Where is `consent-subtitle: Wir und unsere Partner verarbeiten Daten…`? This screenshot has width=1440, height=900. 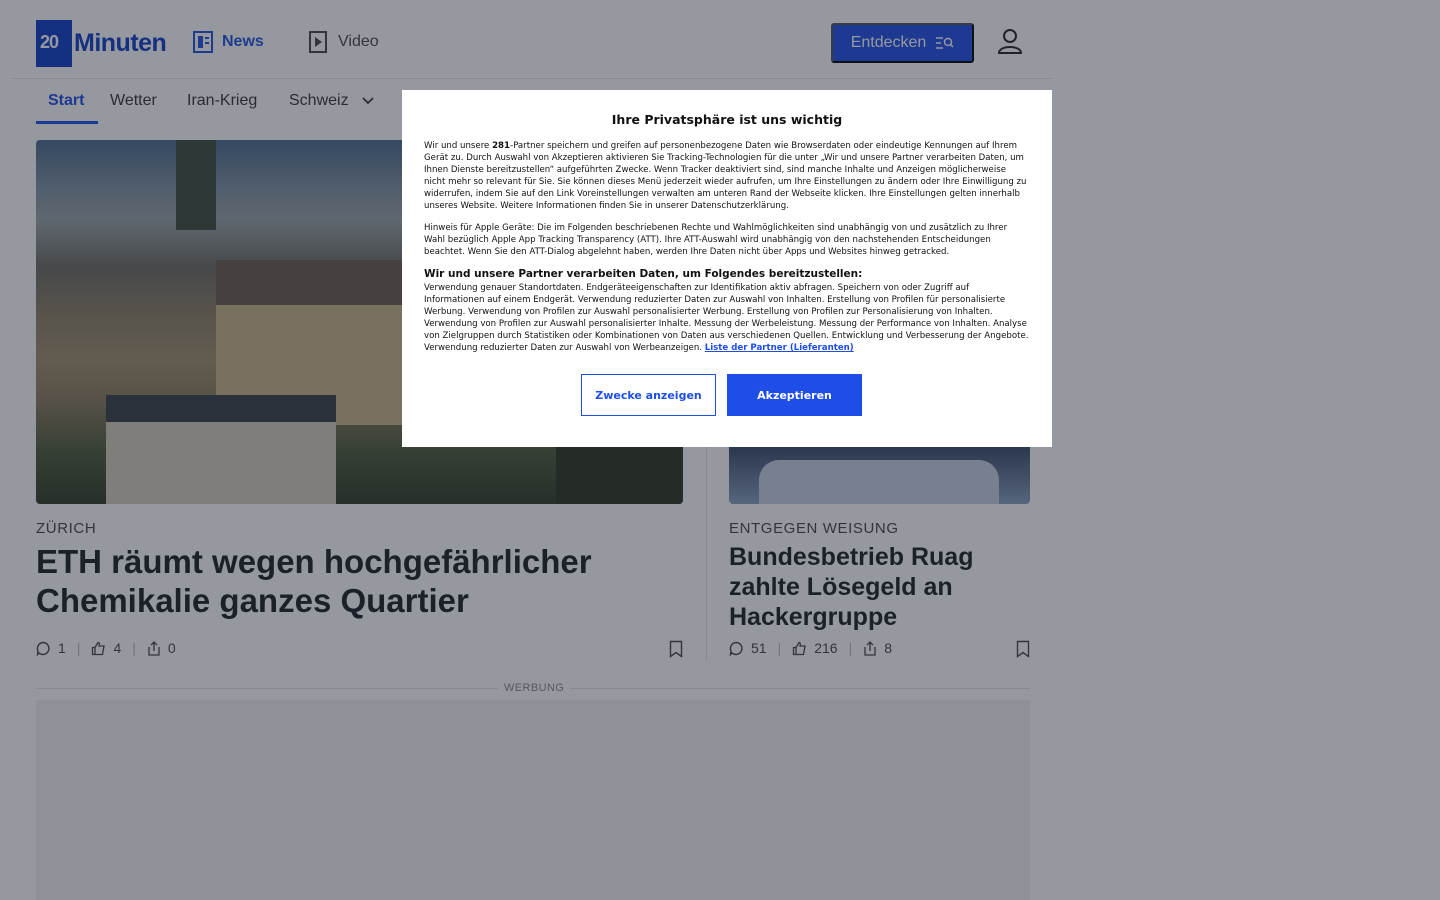
consent-subtitle: Wir und unsere Partner verarbeiten Daten… is located at coordinates (643, 274).